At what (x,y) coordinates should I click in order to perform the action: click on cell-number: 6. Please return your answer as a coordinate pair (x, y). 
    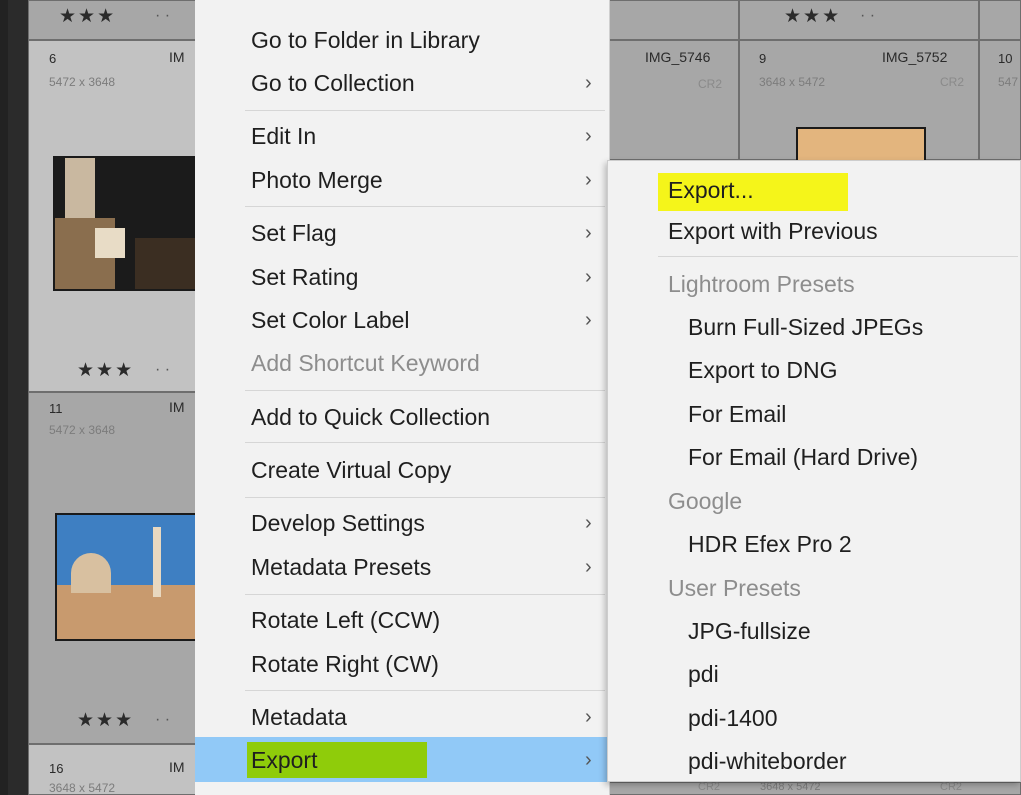
    Looking at the image, I should click on (53, 58).